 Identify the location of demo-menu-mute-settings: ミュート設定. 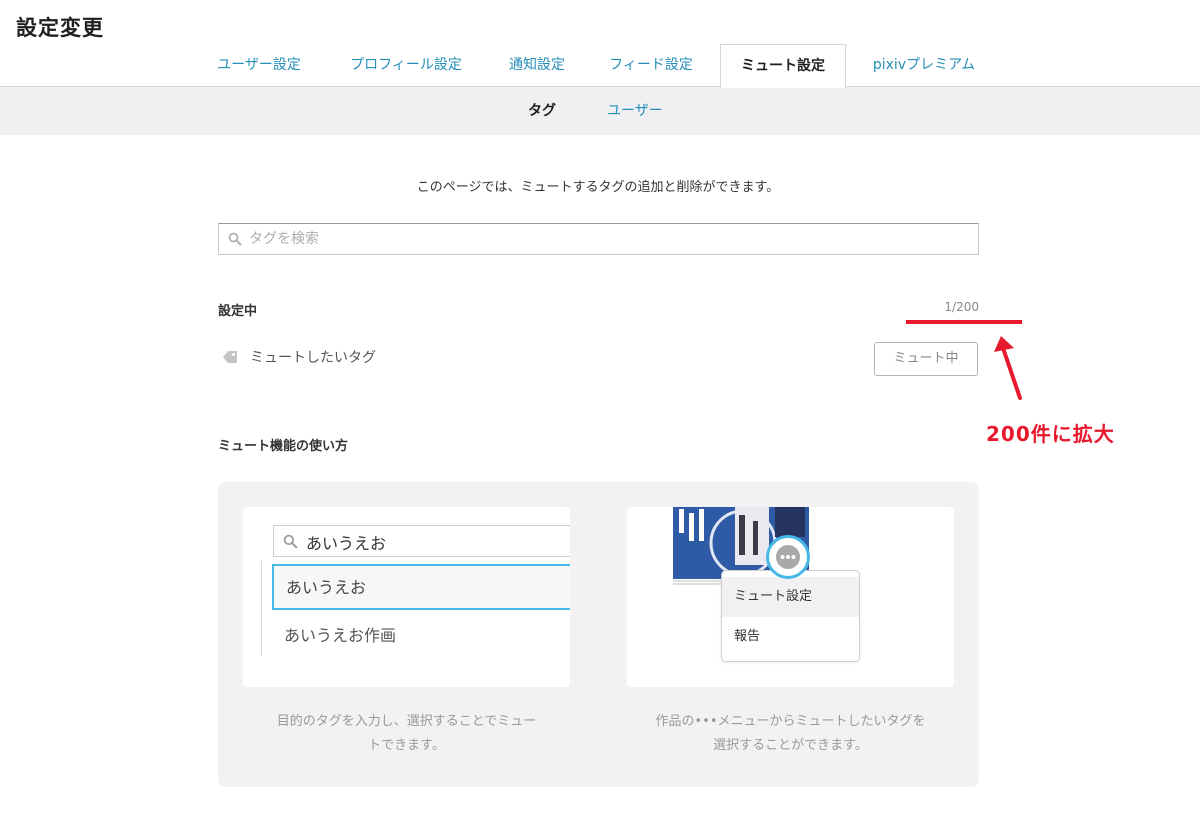
(790, 597).